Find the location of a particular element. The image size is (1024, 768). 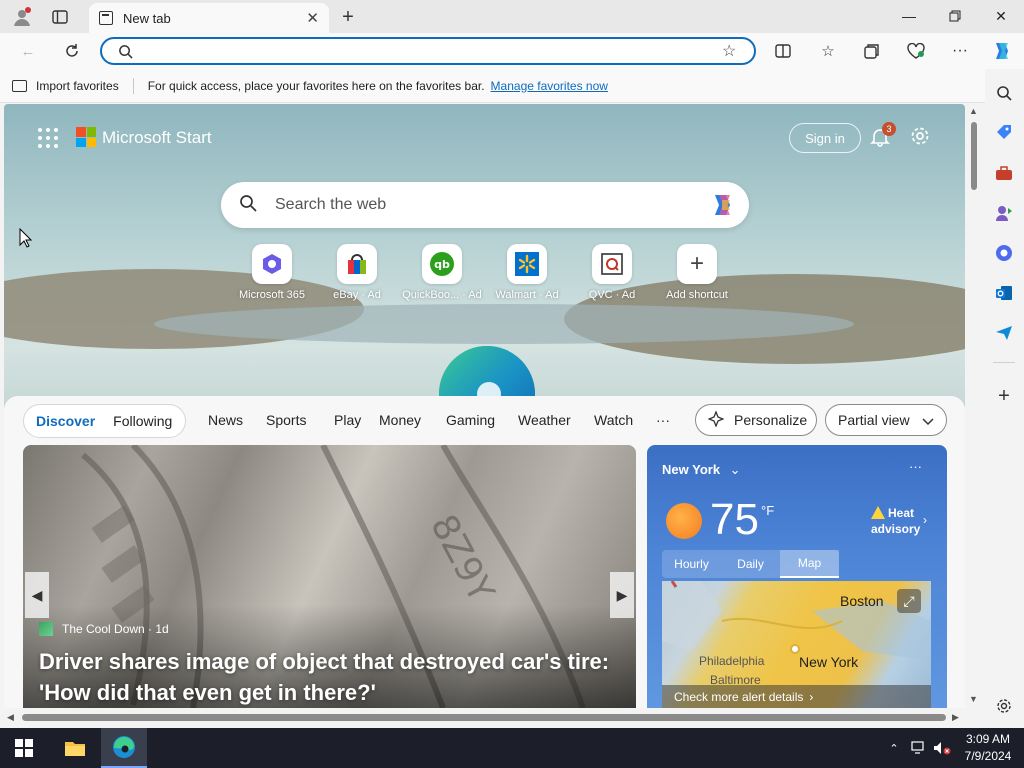

sidebar-add-icon: + is located at coordinates (1004, 396).